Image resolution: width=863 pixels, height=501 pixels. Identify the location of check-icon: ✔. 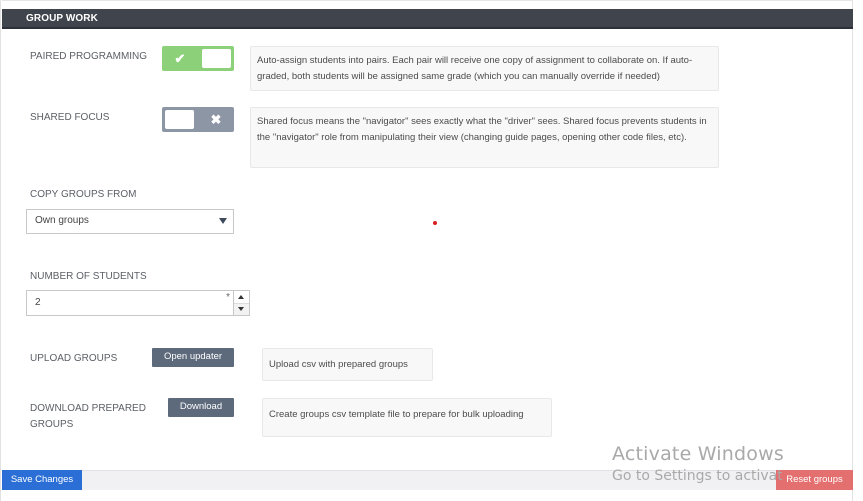
(180, 58).